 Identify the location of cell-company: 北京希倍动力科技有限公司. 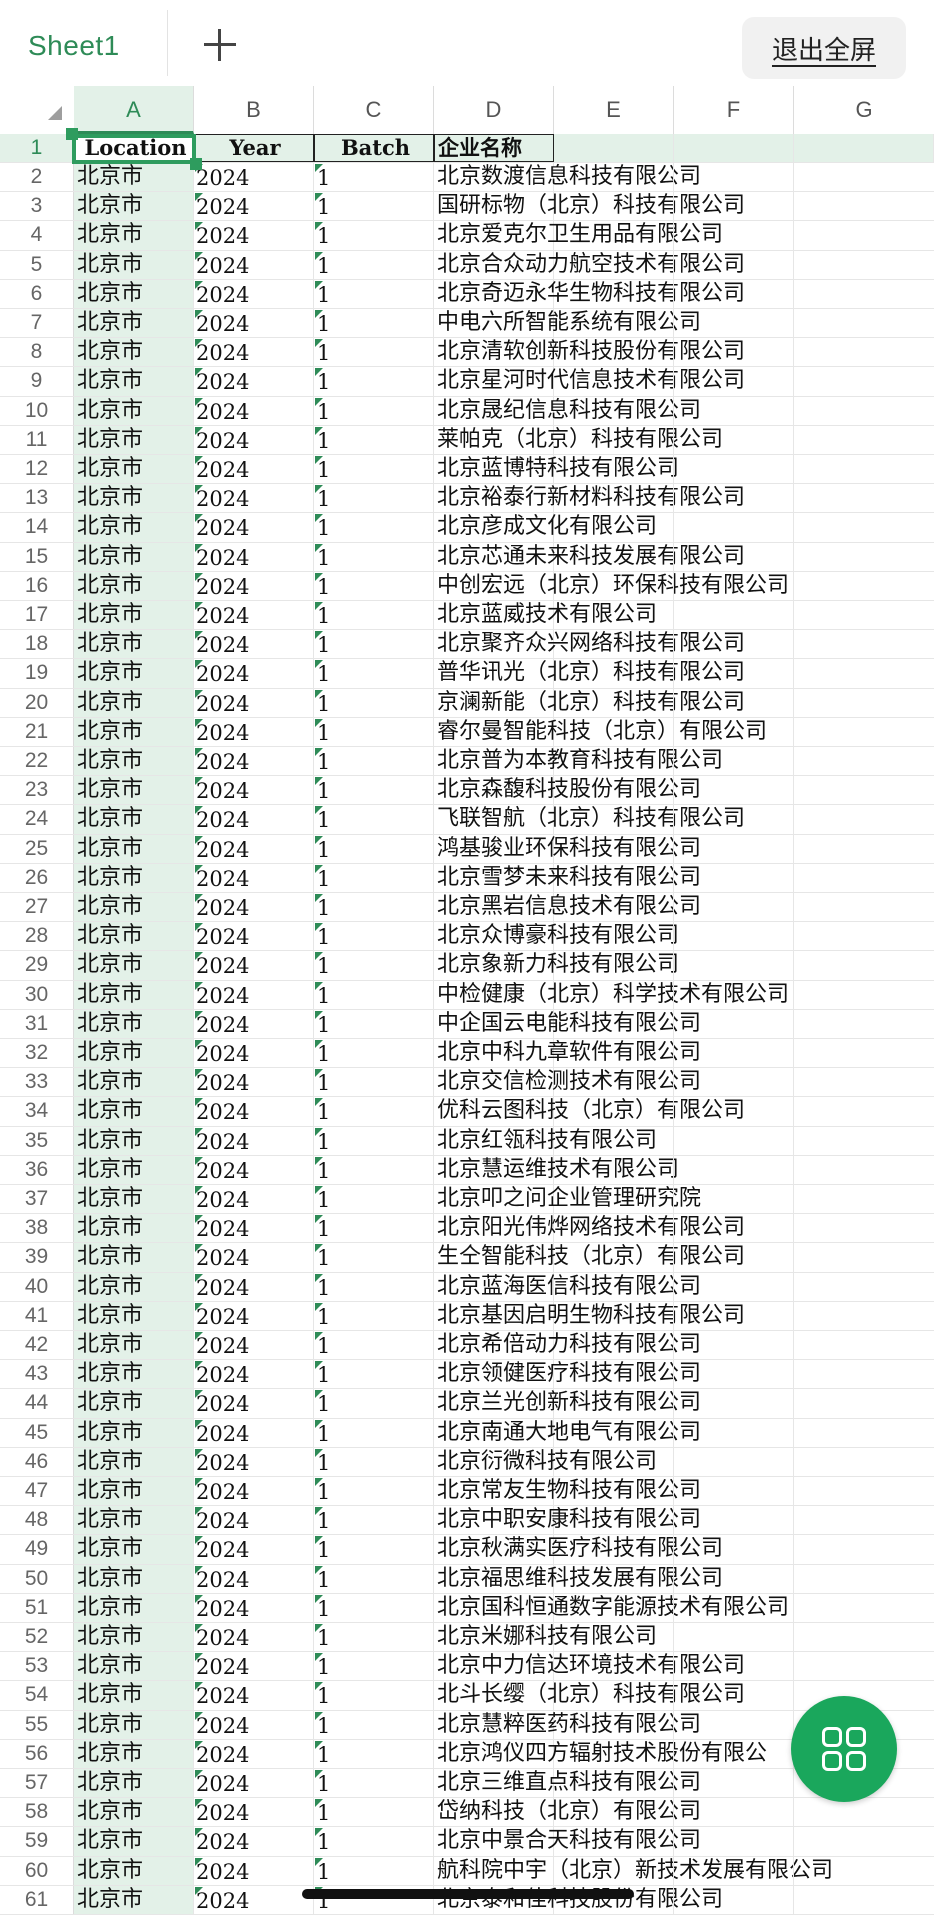
(567, 1345).